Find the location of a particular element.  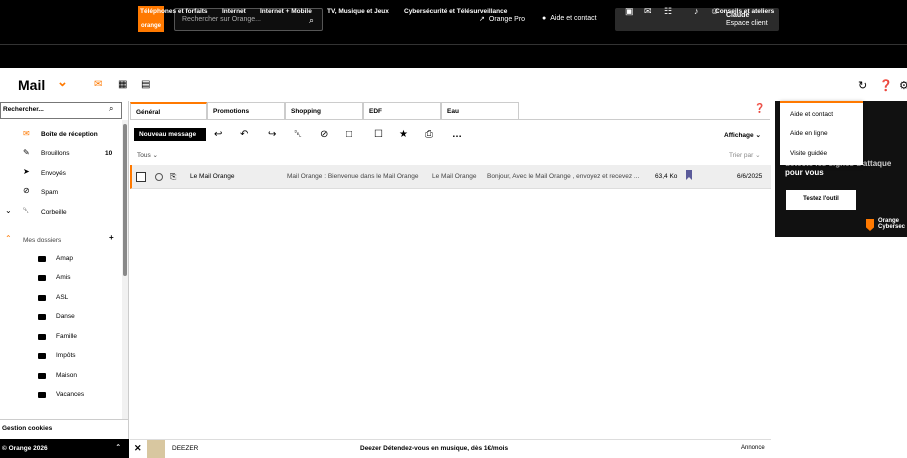

nav-telephones: Téléphones et forfaits is located at coordinates (174, 11).